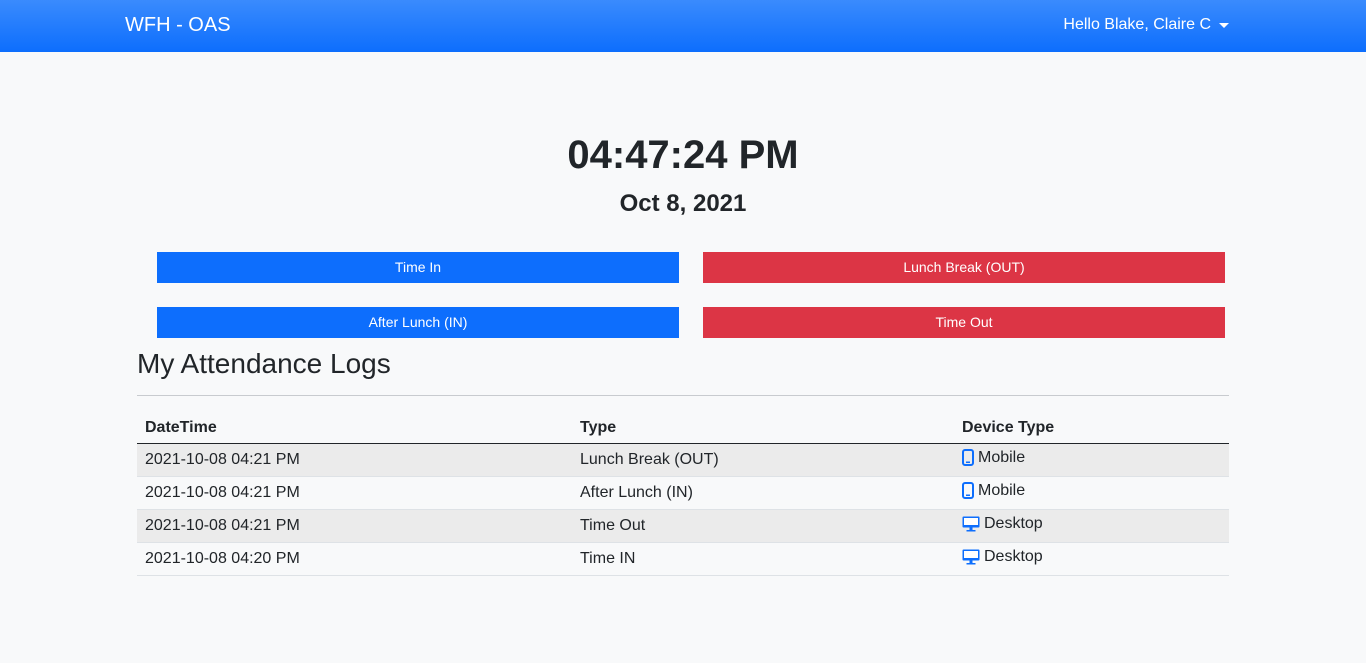 The image size is (1366, 663). Describe the element at coordinates (354, 428) in the screenshot. I see `column-header-datetime: DateTime` at that location.